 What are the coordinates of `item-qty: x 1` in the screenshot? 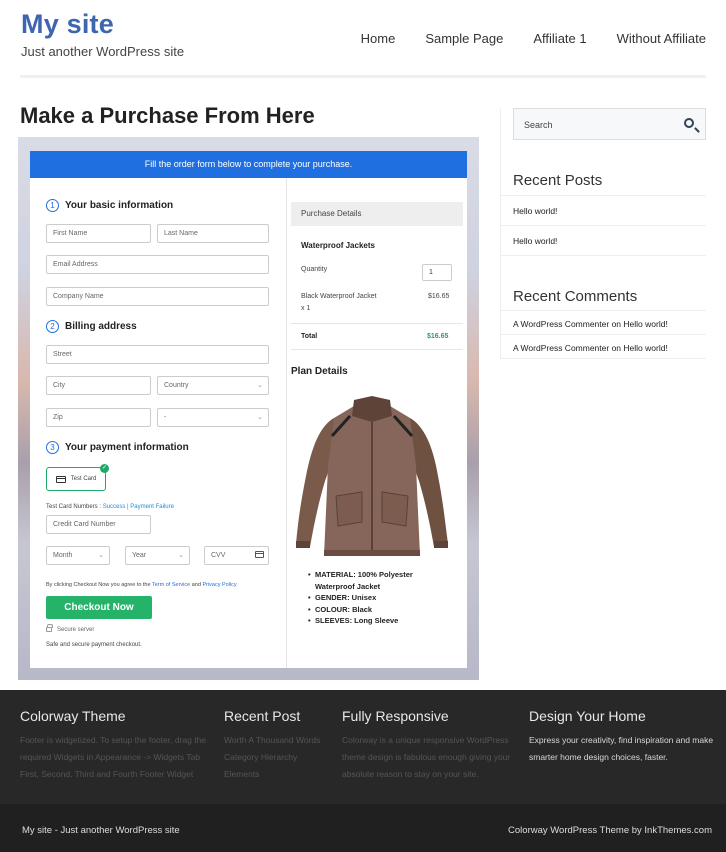 It's located at (306, 308).